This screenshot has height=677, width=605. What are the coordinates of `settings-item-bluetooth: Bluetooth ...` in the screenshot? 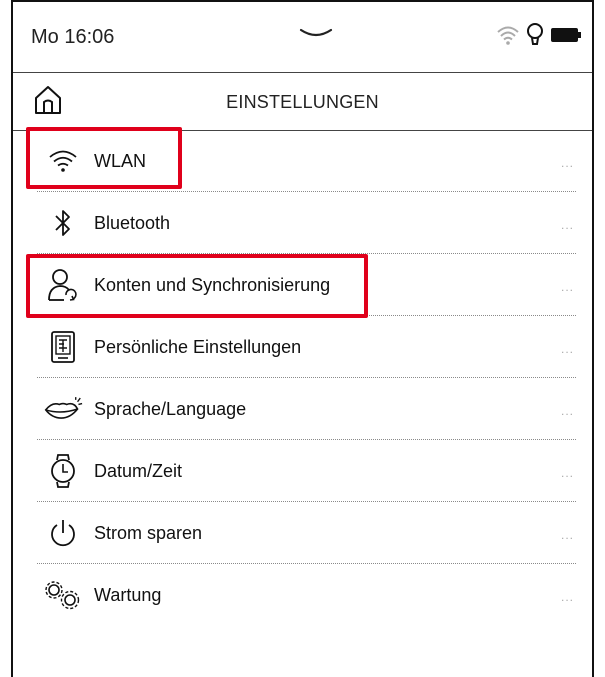 It's located at (306, 223).